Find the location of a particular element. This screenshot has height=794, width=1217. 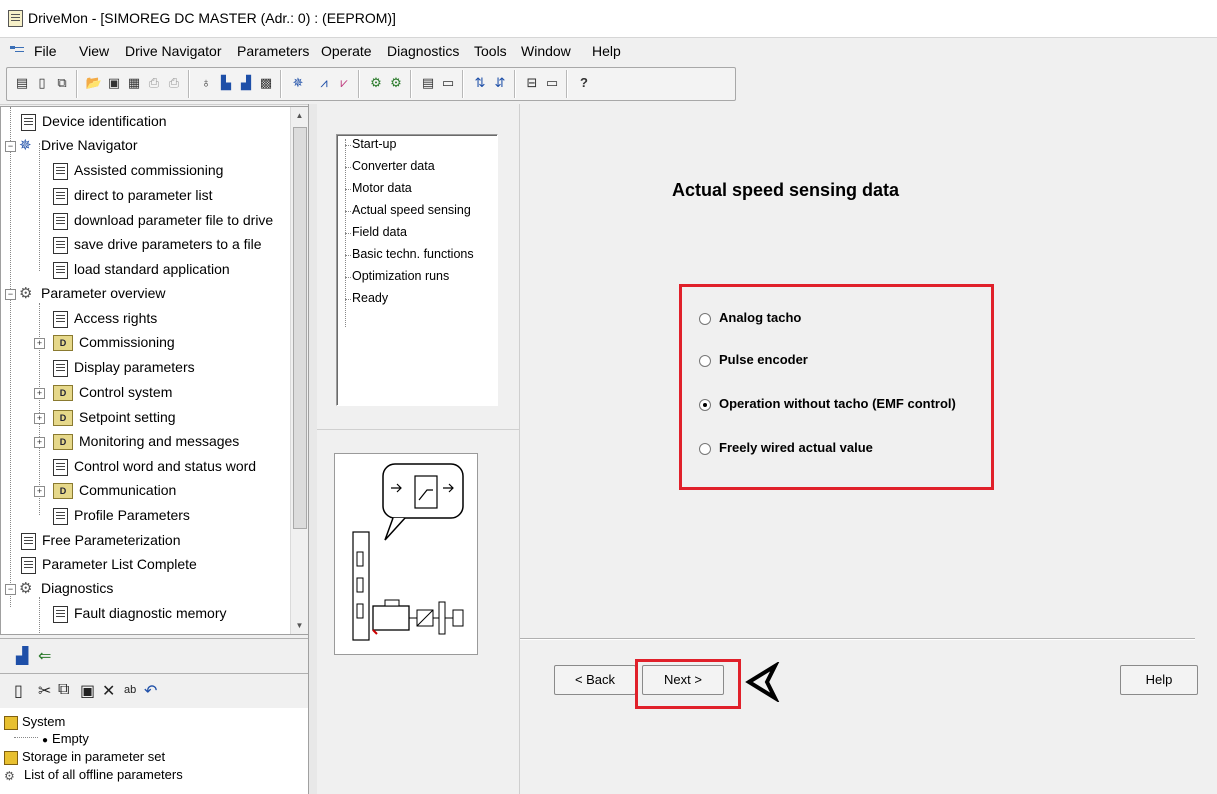

step-item: Motor data is located at coordinates (382, 188).